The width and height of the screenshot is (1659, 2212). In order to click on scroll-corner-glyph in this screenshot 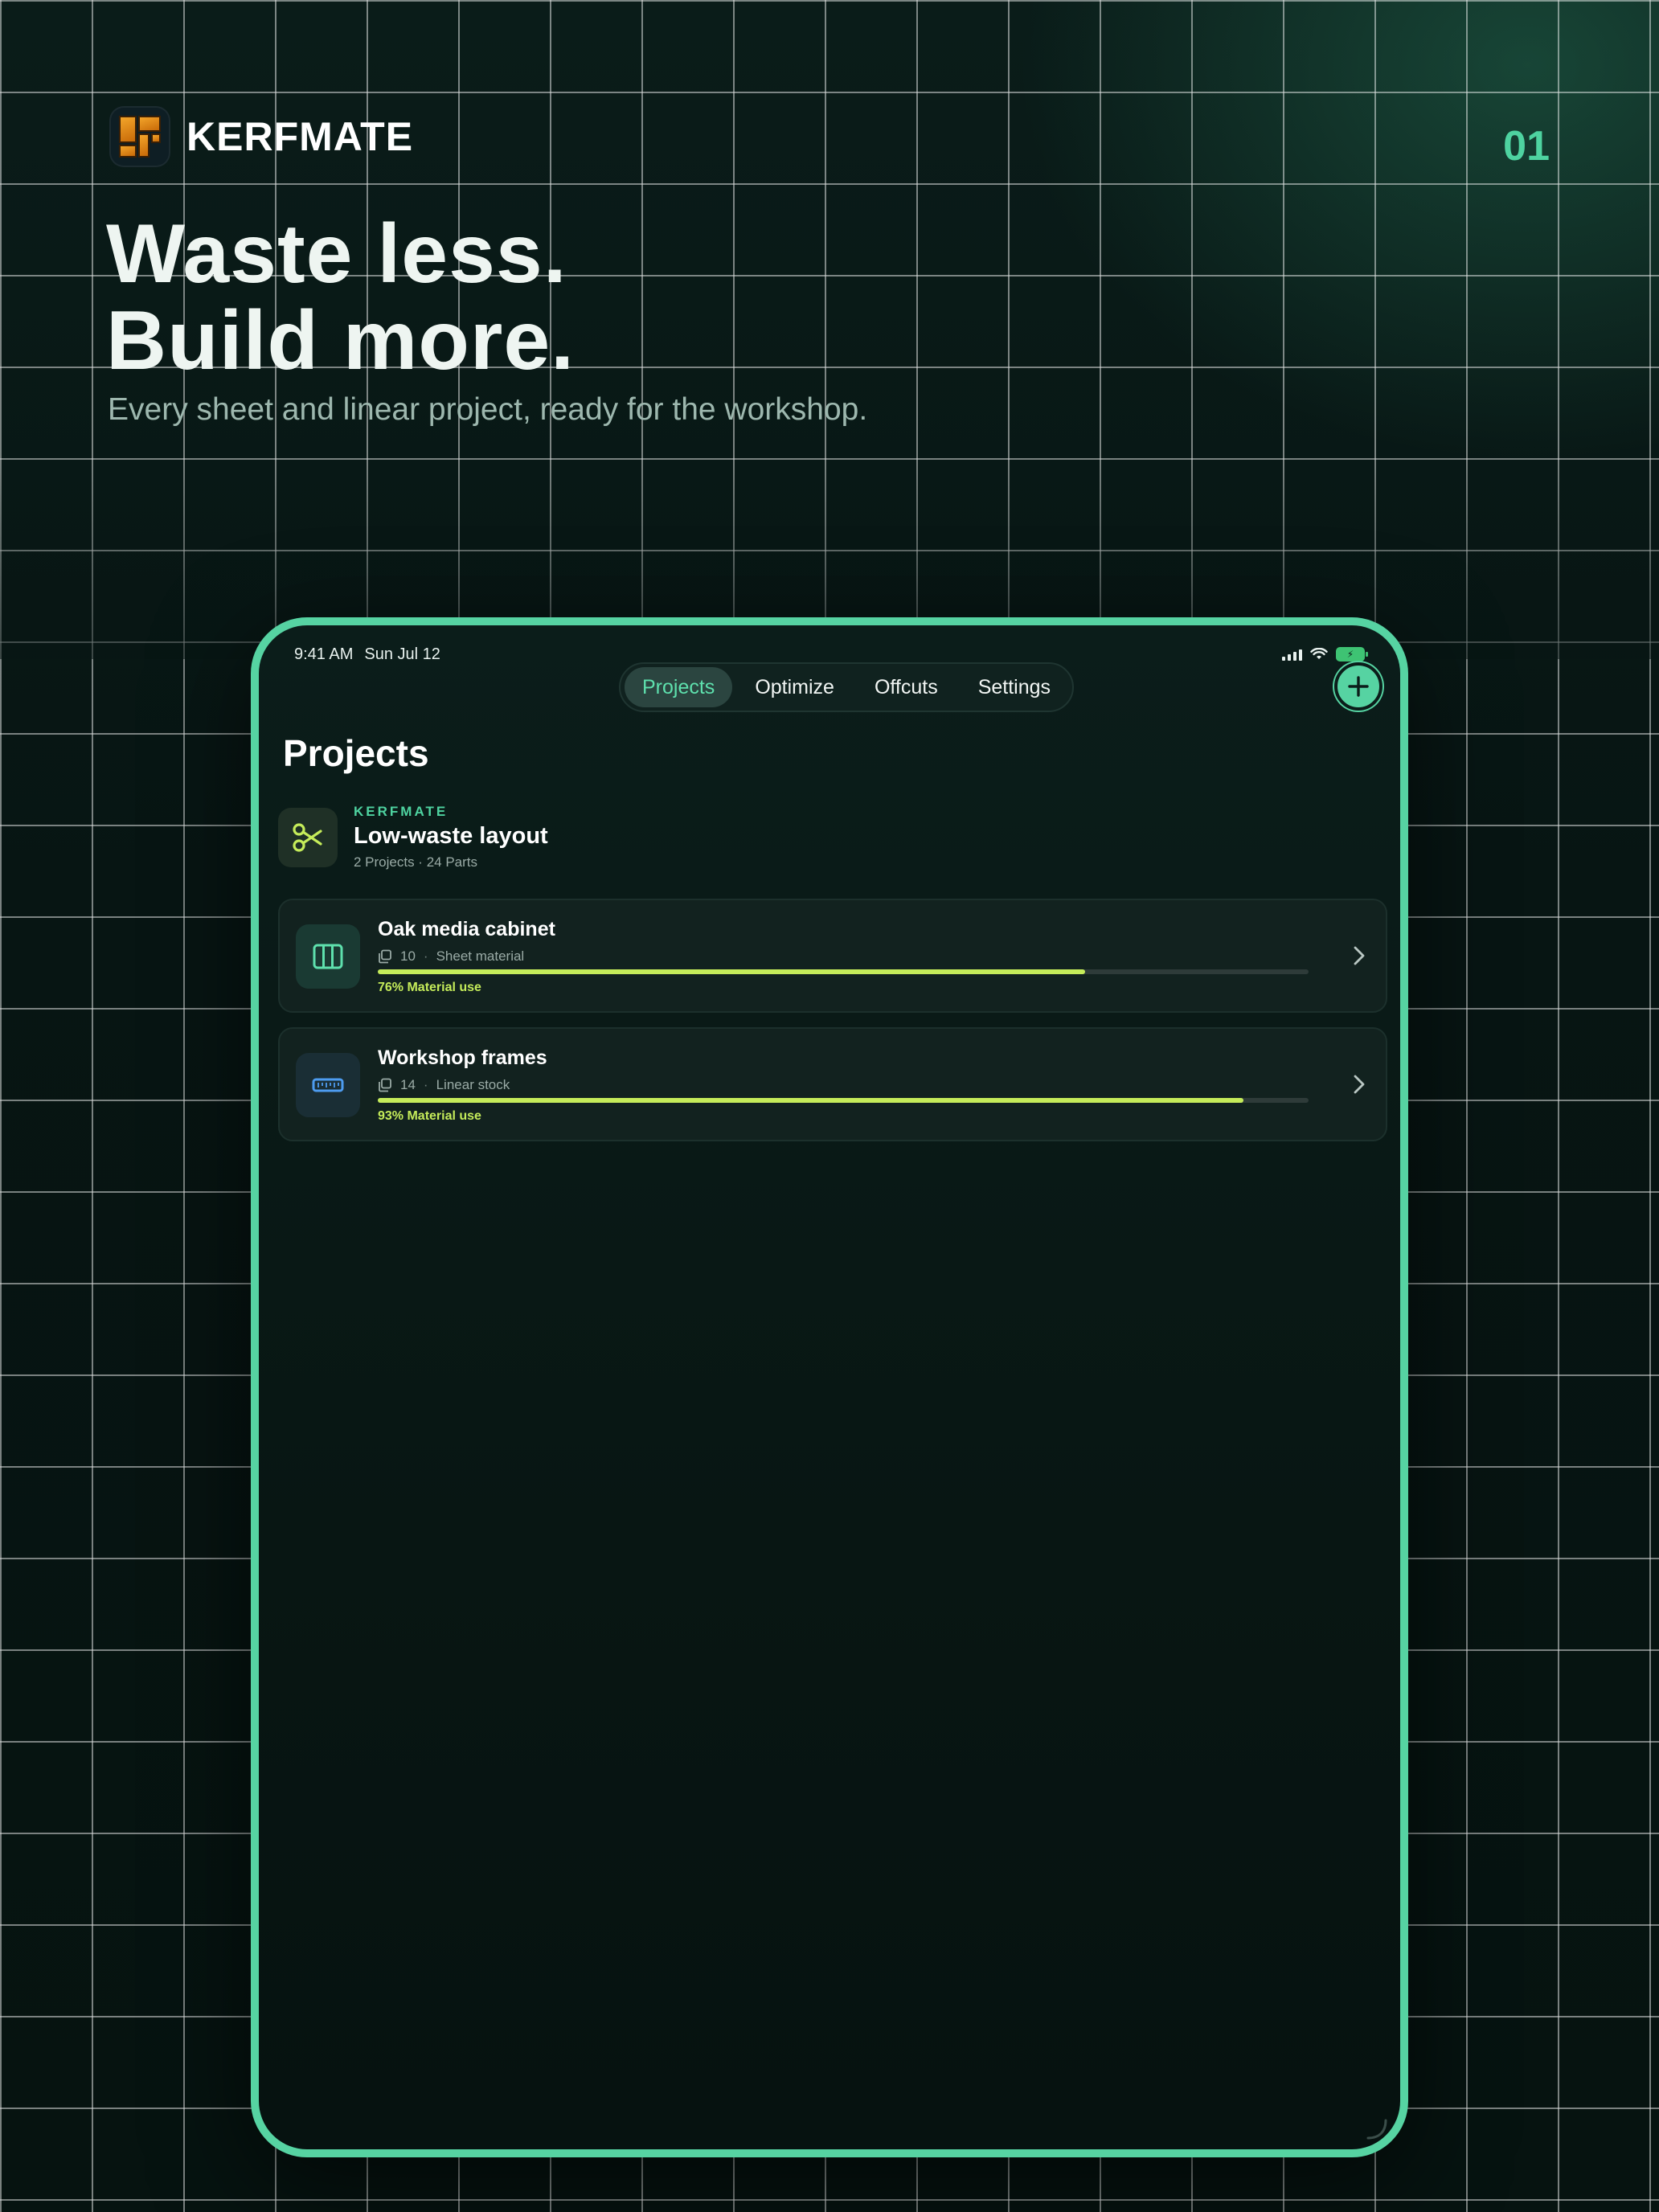, I will do `click(1376, 2129)`.